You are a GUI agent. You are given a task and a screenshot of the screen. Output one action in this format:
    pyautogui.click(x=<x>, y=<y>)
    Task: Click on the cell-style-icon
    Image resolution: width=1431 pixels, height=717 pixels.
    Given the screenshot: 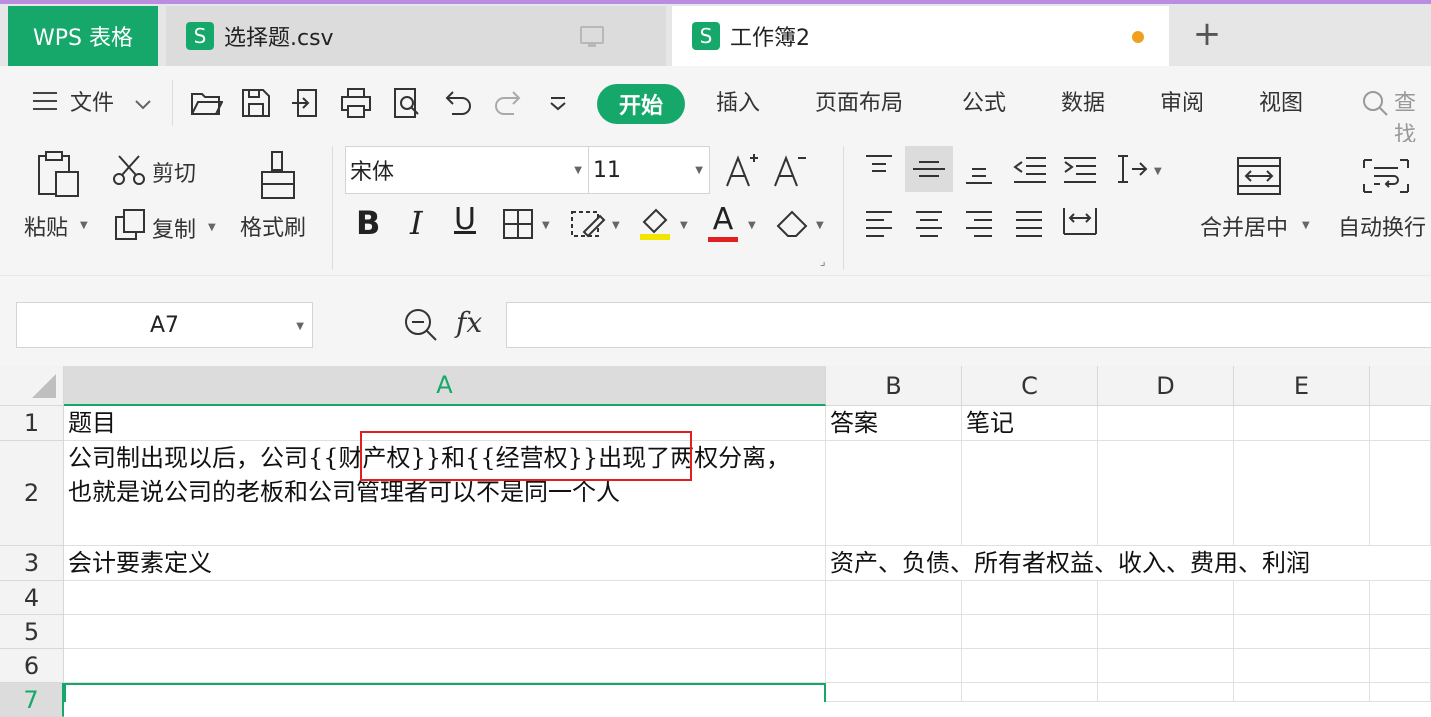 What is the action you would take?
    pyautogui.click(x=588, y=226)
    